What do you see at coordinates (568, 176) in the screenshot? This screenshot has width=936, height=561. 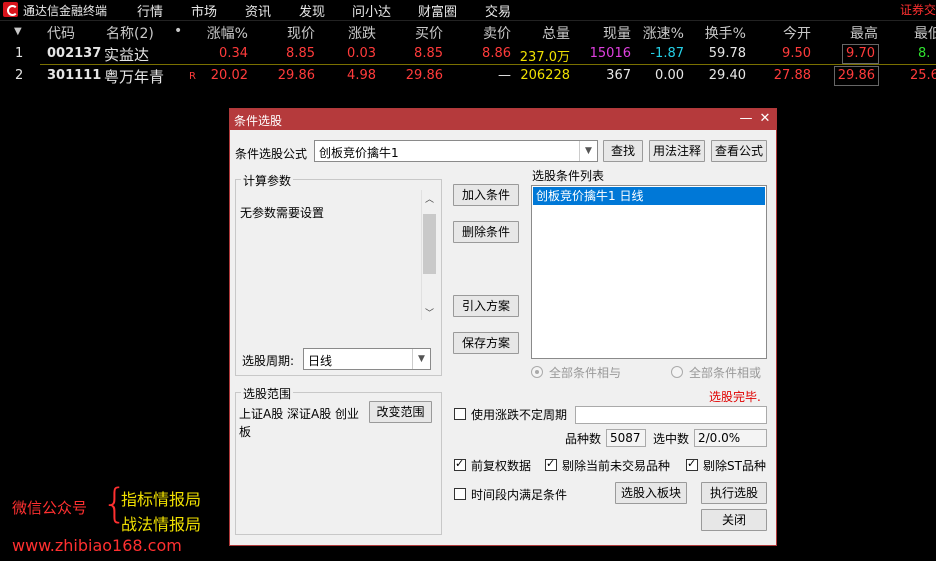 I see `condition-list-label: 选股条件列表` at bounding box center [568, 176].